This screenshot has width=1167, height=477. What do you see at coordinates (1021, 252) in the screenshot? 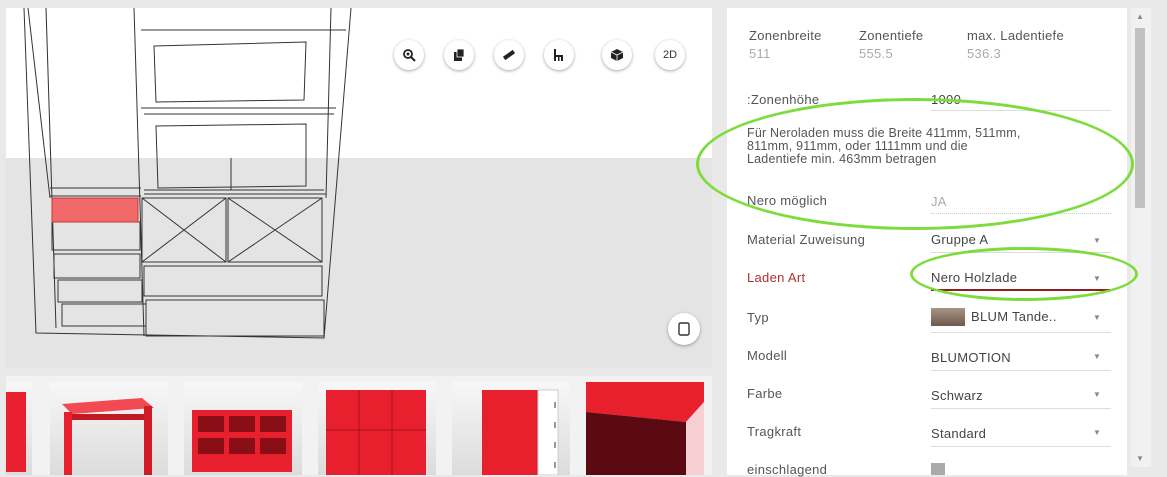
I see `material-underline` at bounding box center [1021, 252].